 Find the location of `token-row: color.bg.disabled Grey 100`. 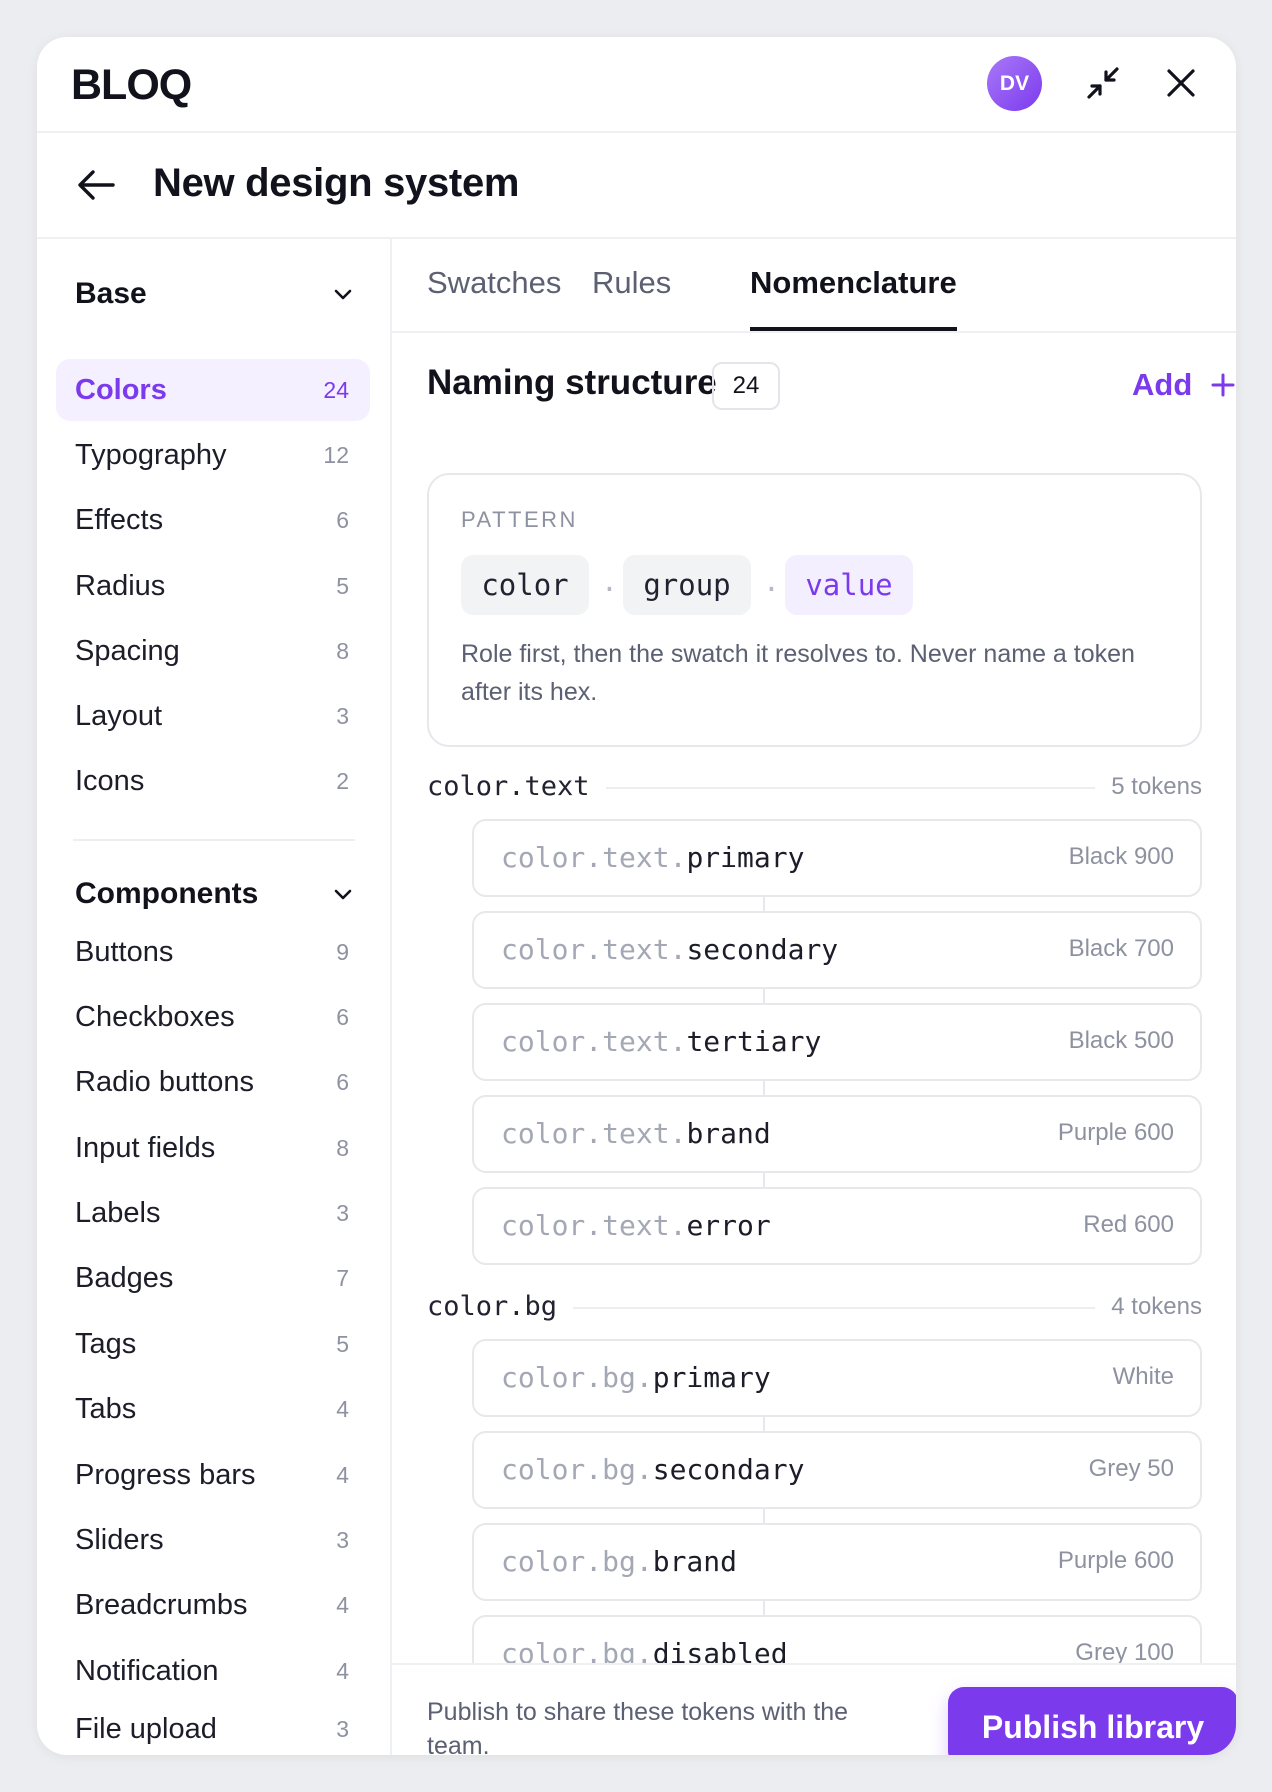

token-row: color.bg.disabled Grey 100 is located at coordinates (837, 1639).